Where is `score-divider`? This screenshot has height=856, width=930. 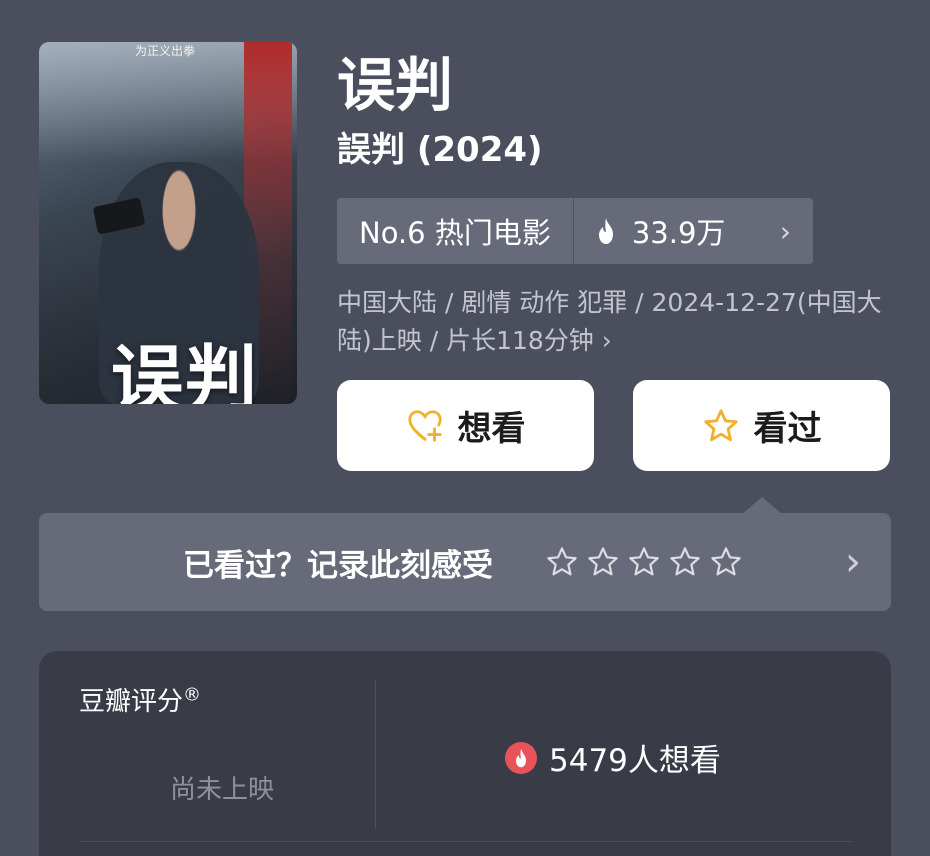 score-divider is located at coordinates (375, 754).